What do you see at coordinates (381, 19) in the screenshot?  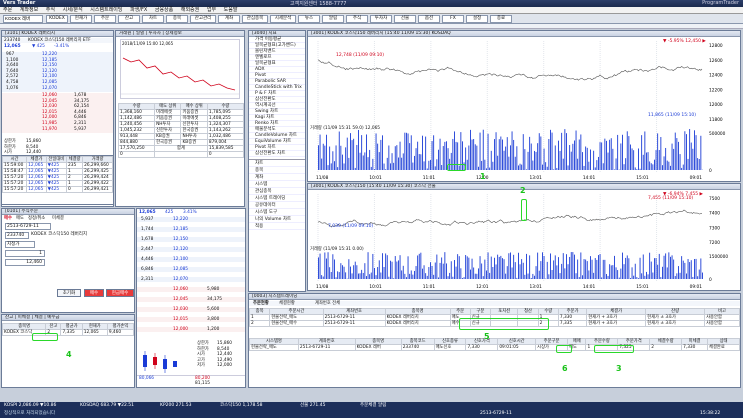 I see `toolbar-button: 투자자` at bounding box center [381, 19].